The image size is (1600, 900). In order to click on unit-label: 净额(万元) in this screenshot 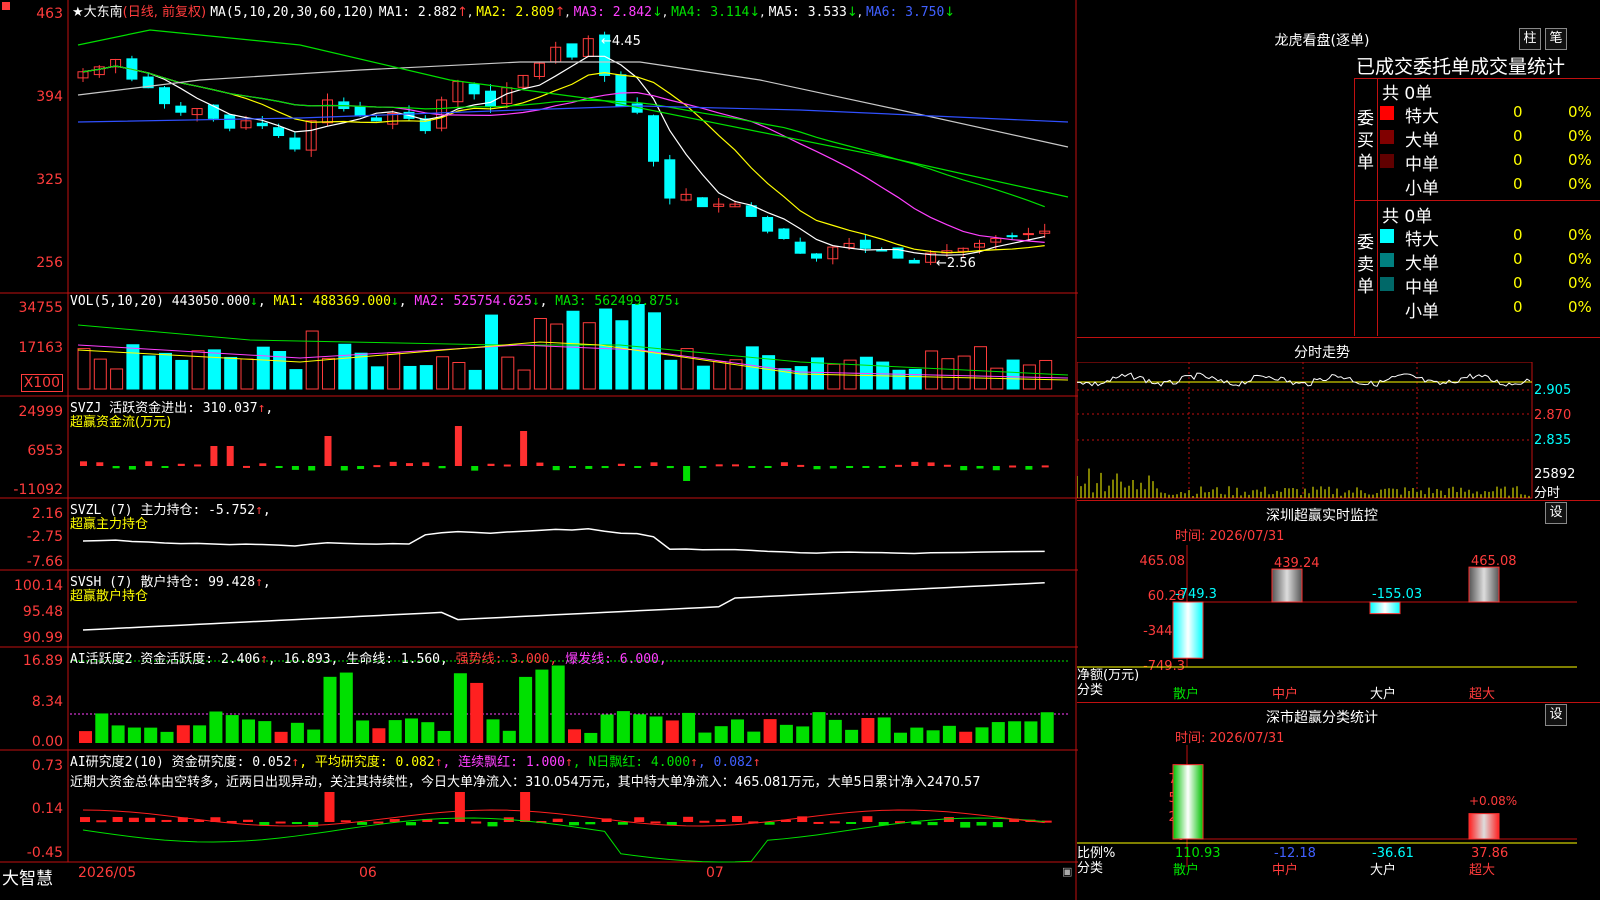, I will do `click(1108, 675)`.